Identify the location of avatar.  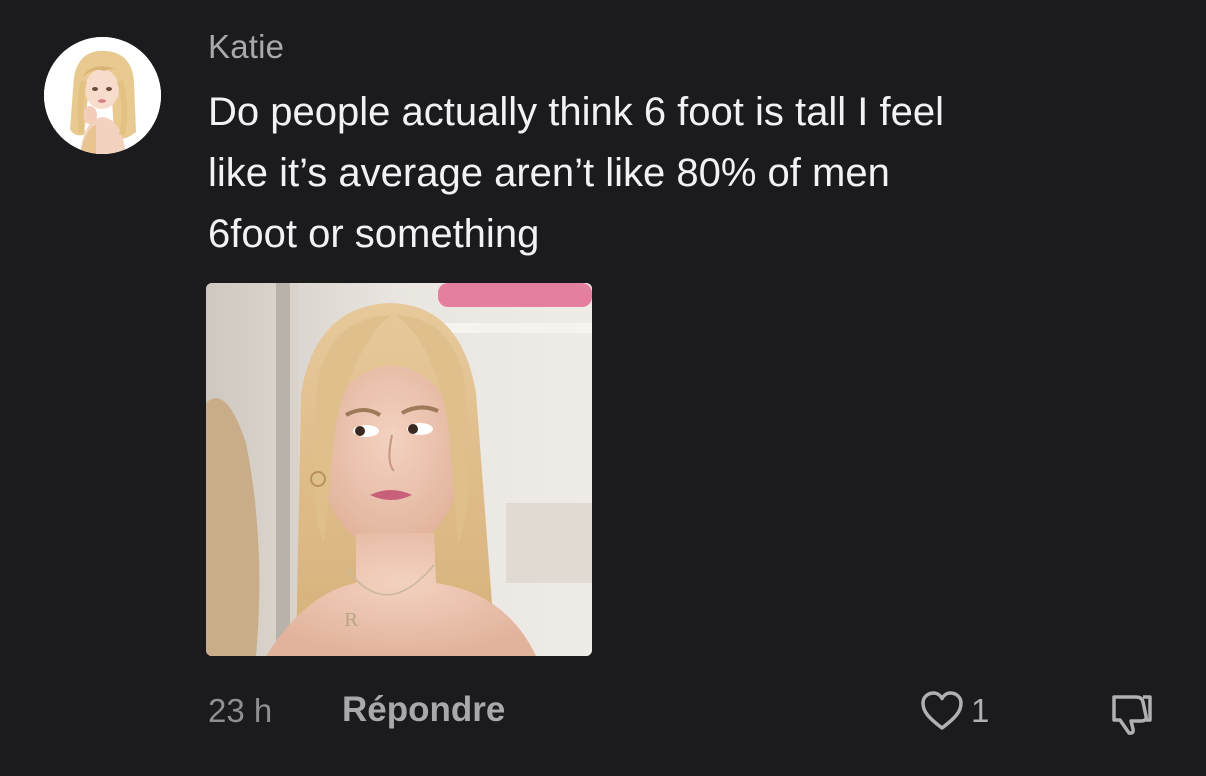
(102, 95).